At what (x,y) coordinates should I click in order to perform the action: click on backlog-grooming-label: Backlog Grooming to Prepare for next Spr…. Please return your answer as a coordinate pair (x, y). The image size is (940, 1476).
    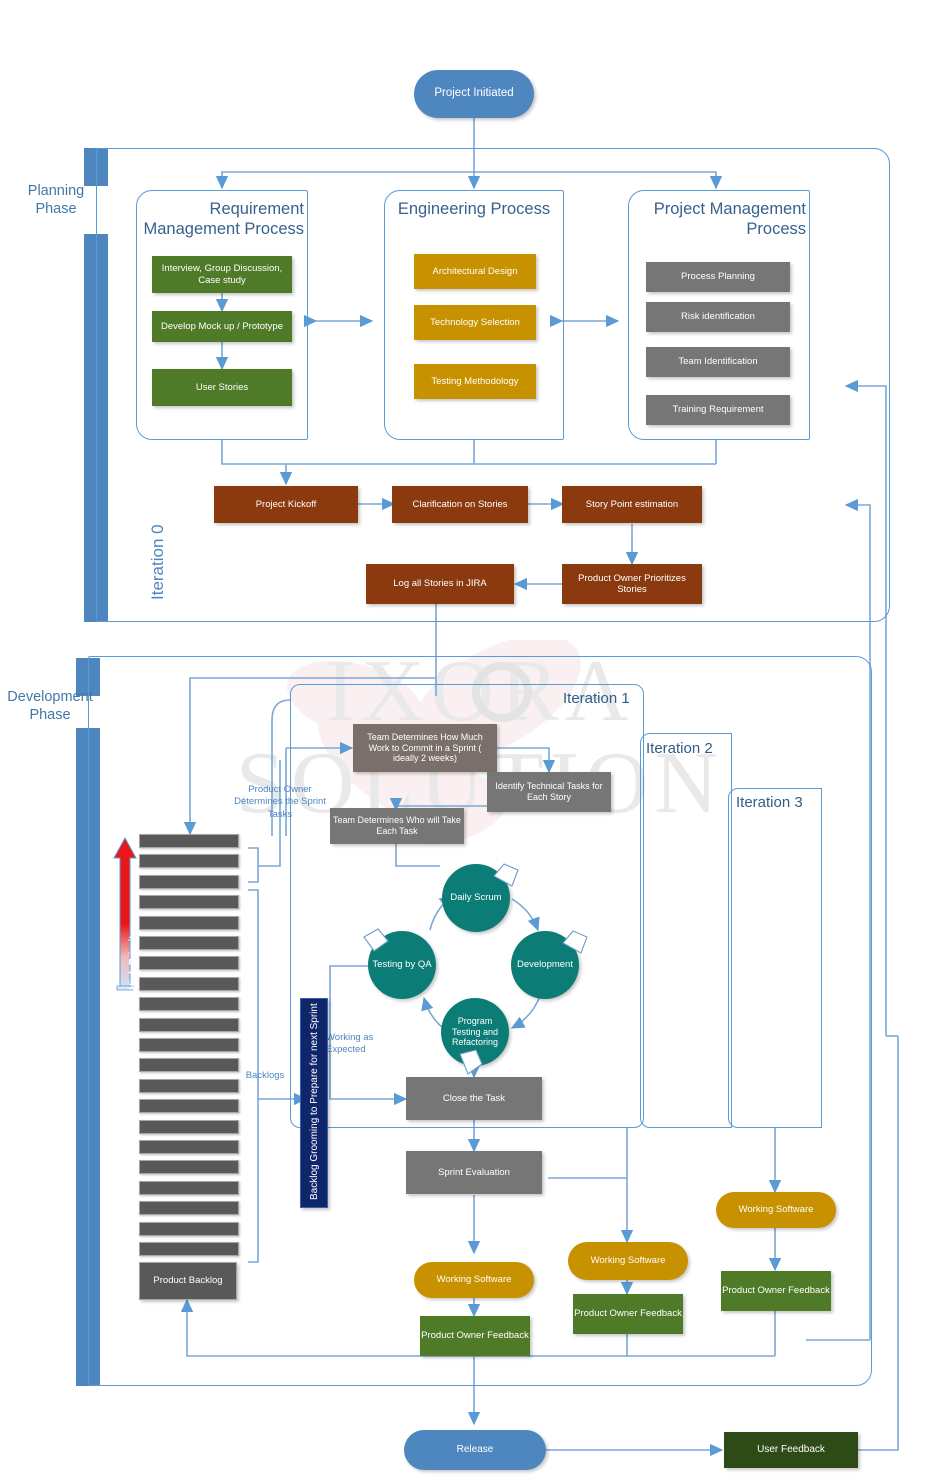
    Looking at the image, I should click on (314, 1101).